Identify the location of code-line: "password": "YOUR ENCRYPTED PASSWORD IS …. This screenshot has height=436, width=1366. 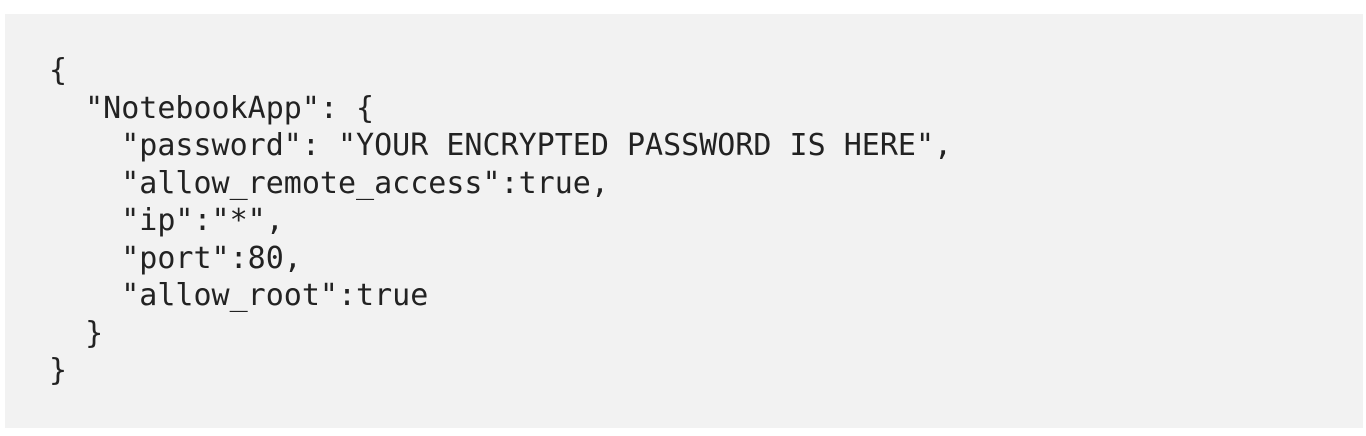
(501, 145).